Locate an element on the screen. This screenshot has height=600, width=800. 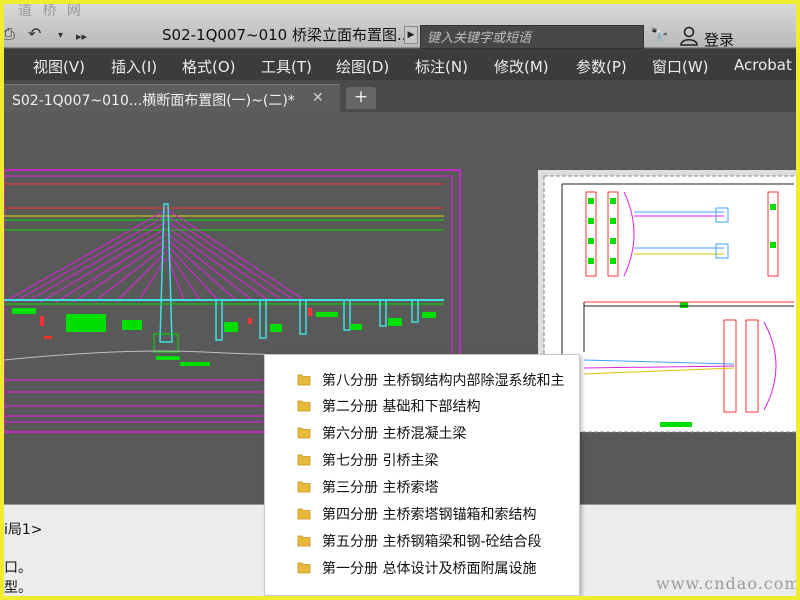
stay-cables is located at coordinates (154, 256).